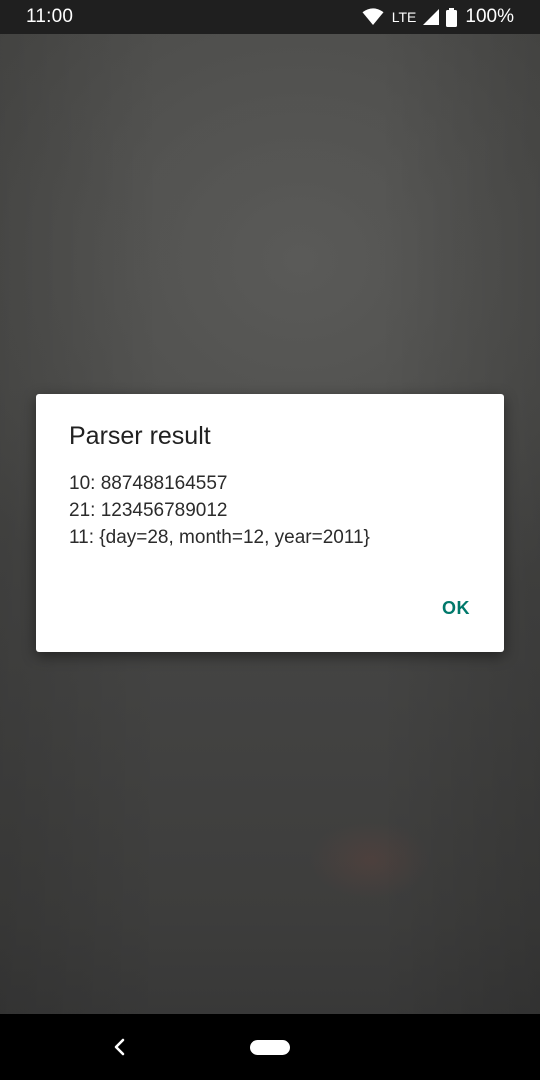  I want to click on ok-button: OK, so click(456, 608).